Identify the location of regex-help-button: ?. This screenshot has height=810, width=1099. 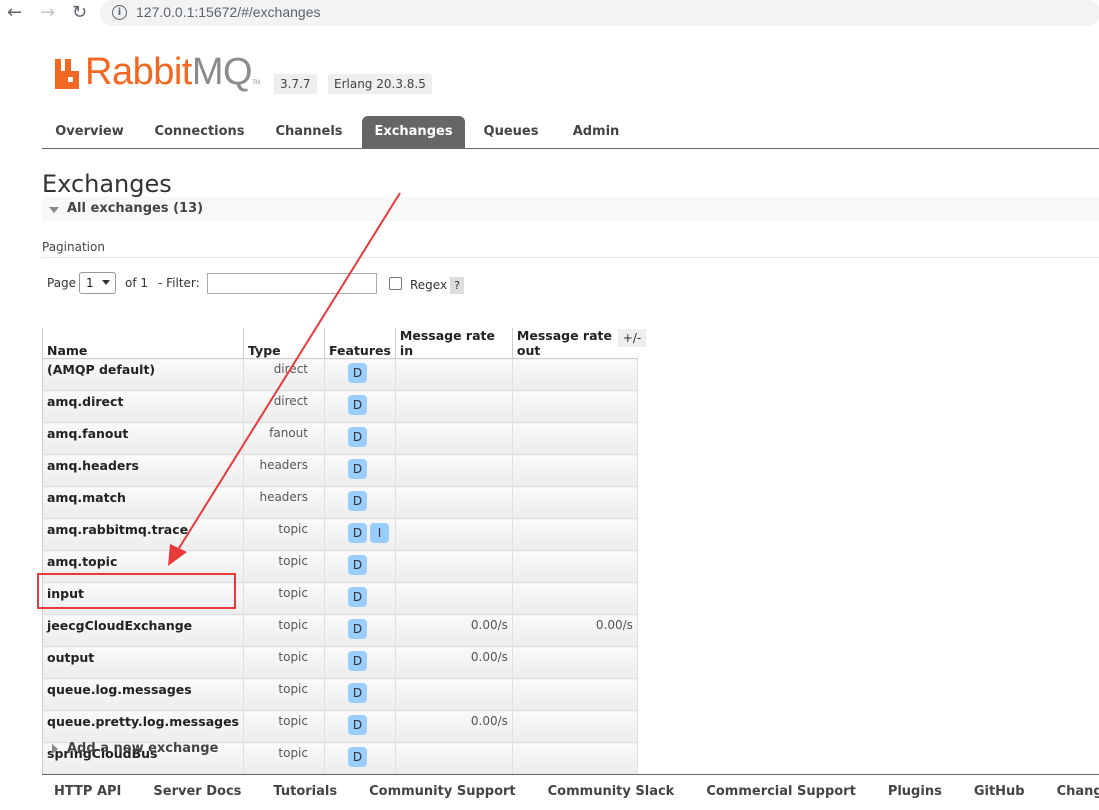
(457, 285).